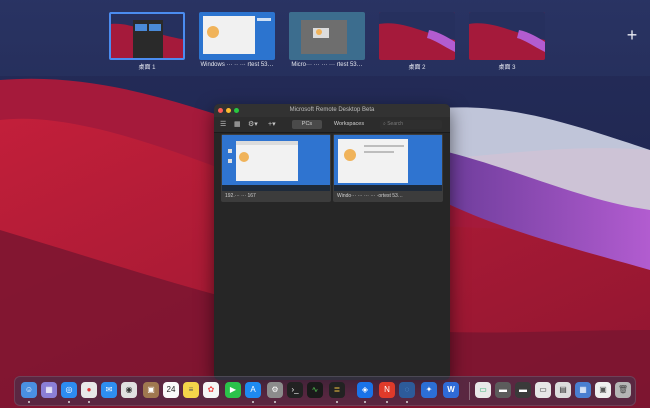 The height and width of the screenshot is (408, 650). What do you see at coordinates (223, 124) in the screenshot?
I see `sidebar-toggle-icon: ☰` at bounding box center [223, 124].